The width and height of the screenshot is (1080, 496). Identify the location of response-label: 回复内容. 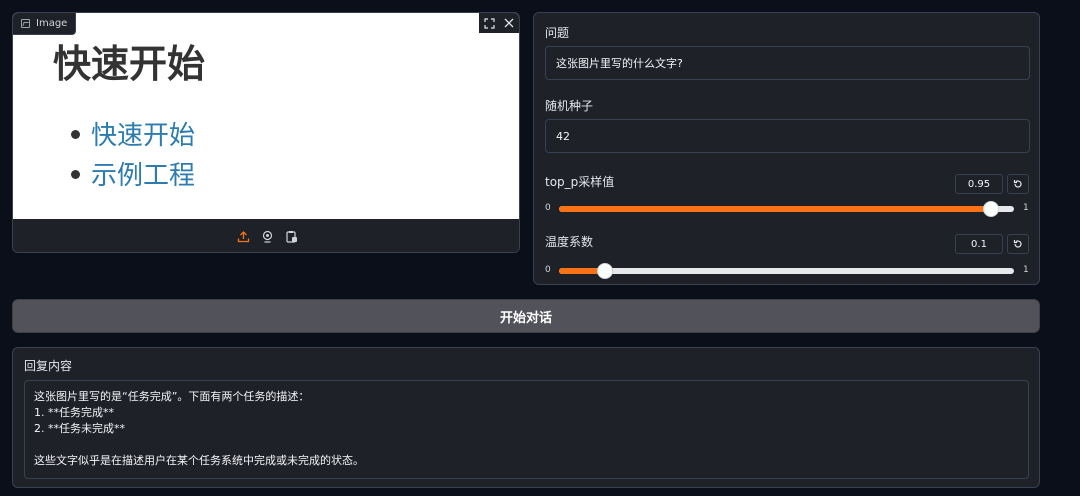
(48, 366).